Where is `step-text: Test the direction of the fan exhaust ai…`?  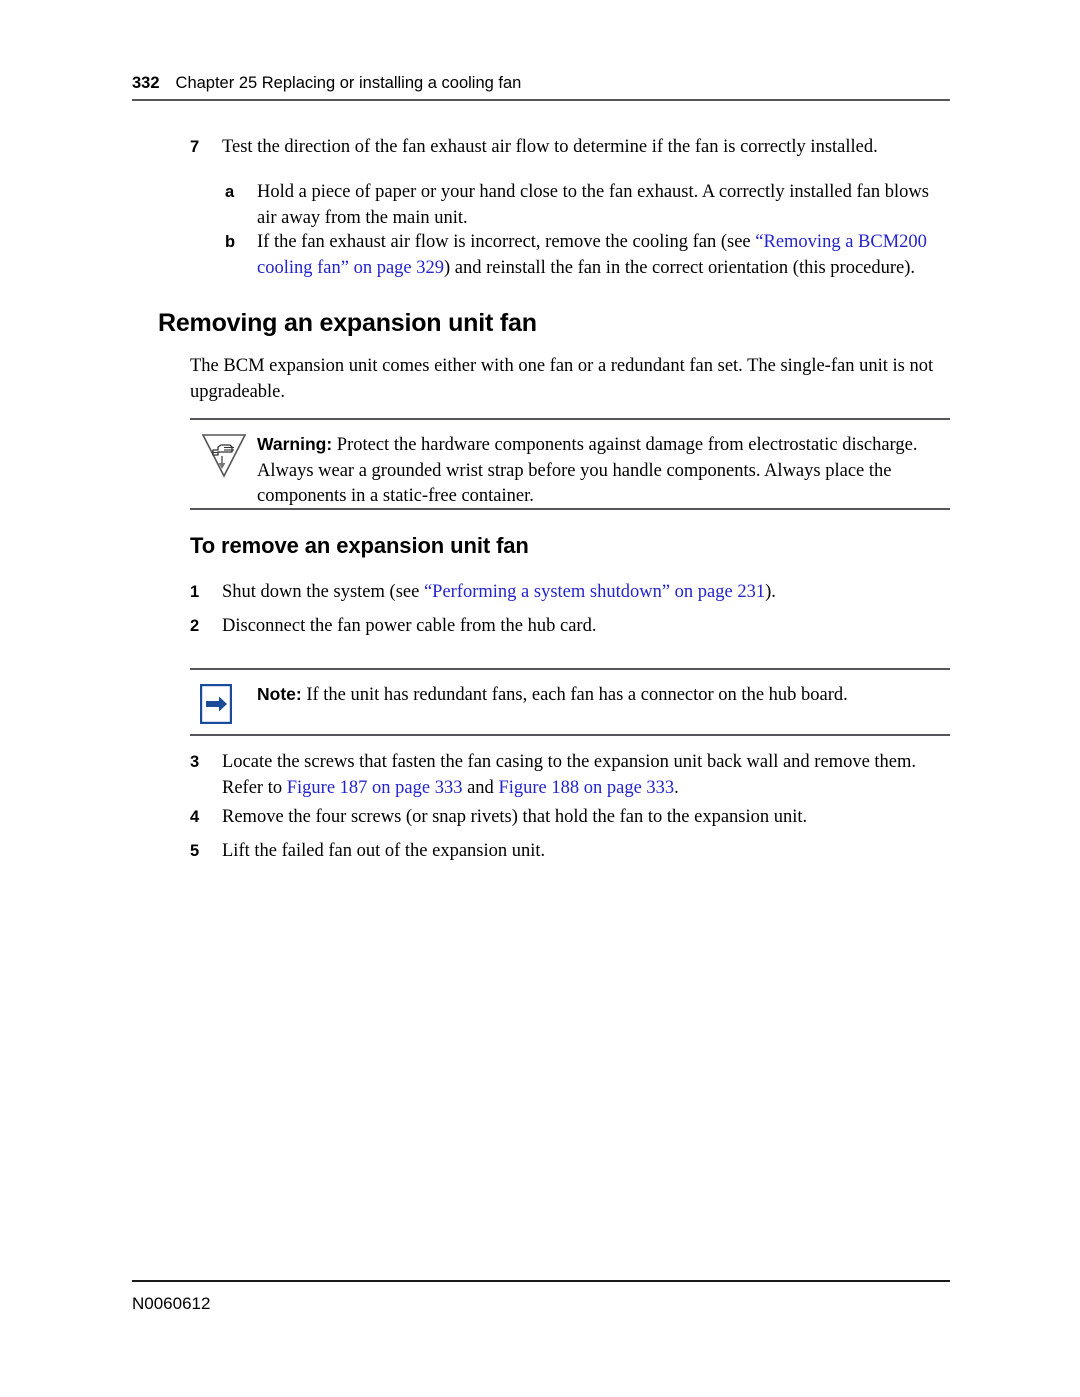
step-text: Test the direction of the fan exhaust ai… is located at coordinates (550, 147).